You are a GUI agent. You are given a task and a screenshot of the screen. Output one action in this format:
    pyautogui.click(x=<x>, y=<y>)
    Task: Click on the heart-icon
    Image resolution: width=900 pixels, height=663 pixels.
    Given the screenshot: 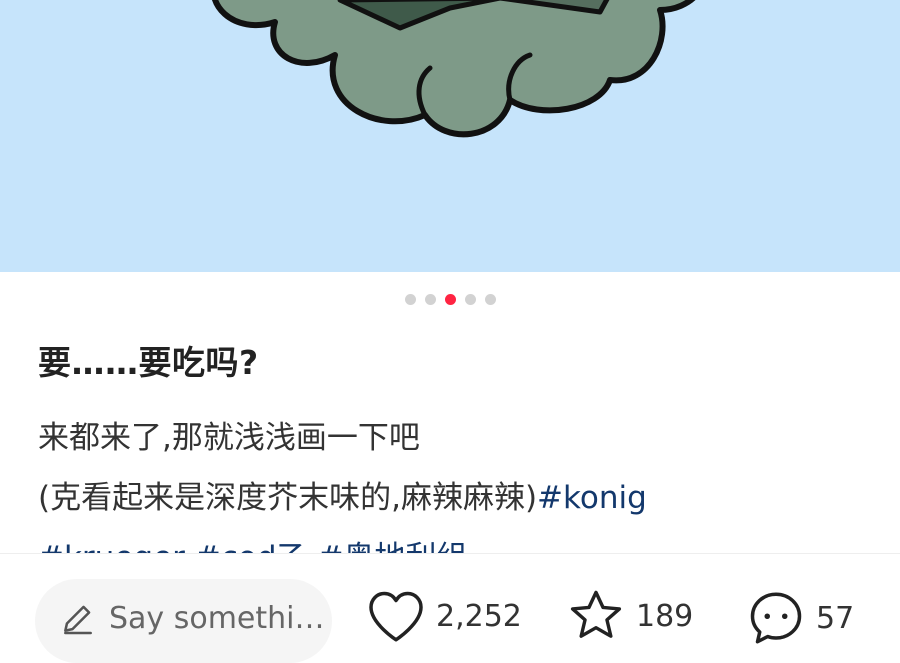 What is the action you would take?
    pyautogui.click(x=396, y=616)
    